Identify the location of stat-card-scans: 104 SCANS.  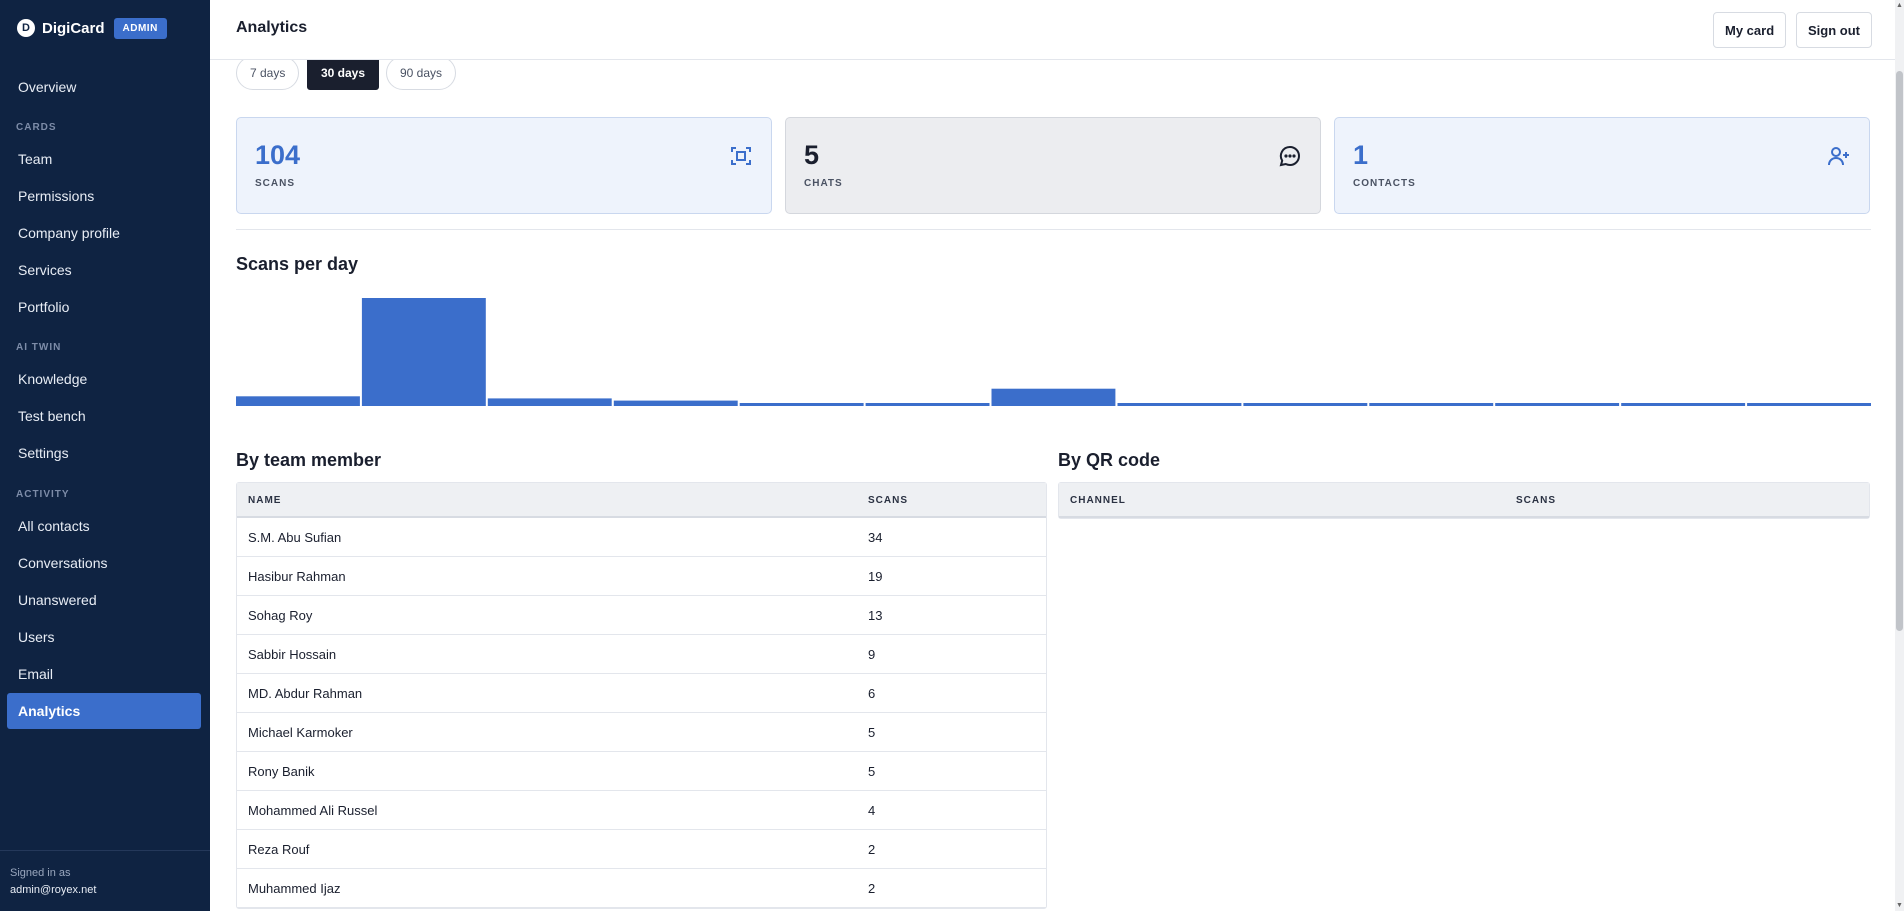
(504, 165).